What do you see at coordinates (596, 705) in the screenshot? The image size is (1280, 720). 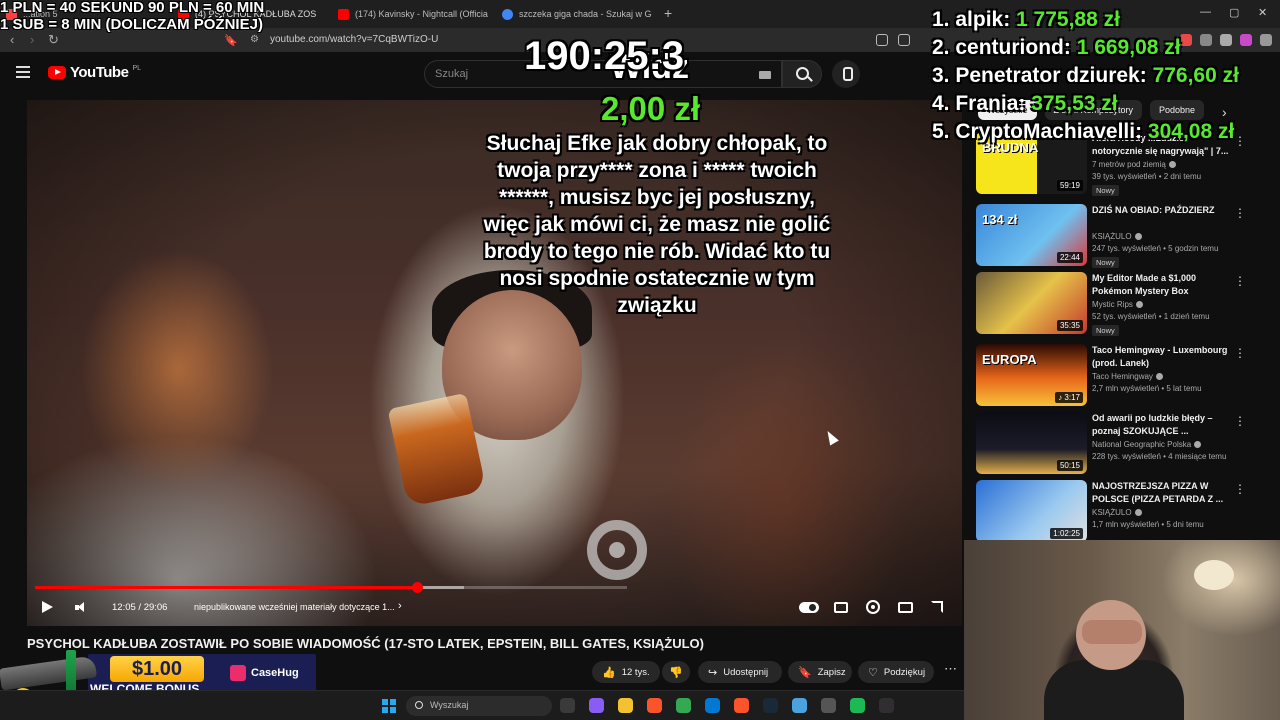 I see `copilot-icon` at bounding box center [596, 705].